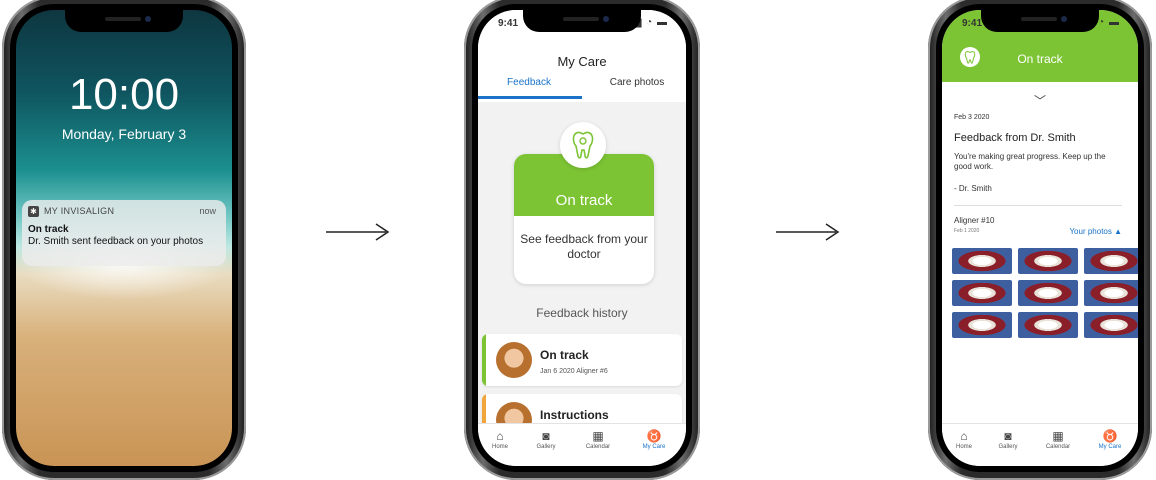  I want to click on history-item: On track Jan 6 2020 Aligner #6, so click(582, 360).